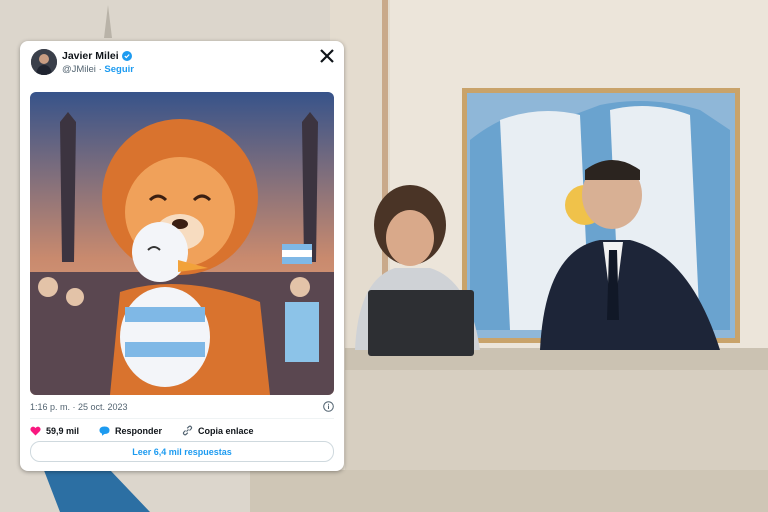 The height and width of the screenshot is (512, 768). I want to click on reply-action: Responder, so click(130, 431).